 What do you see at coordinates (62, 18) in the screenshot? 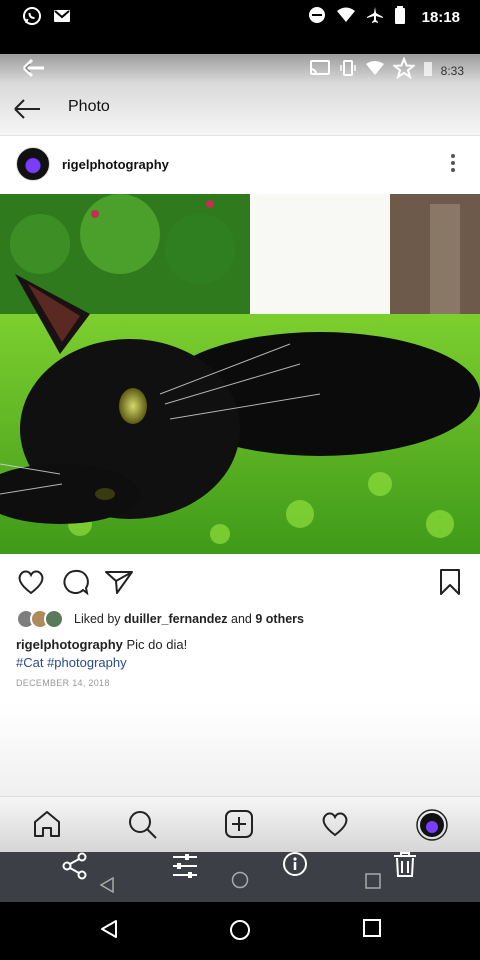
I see `gmail-icon` at bounding box center [62, 18].